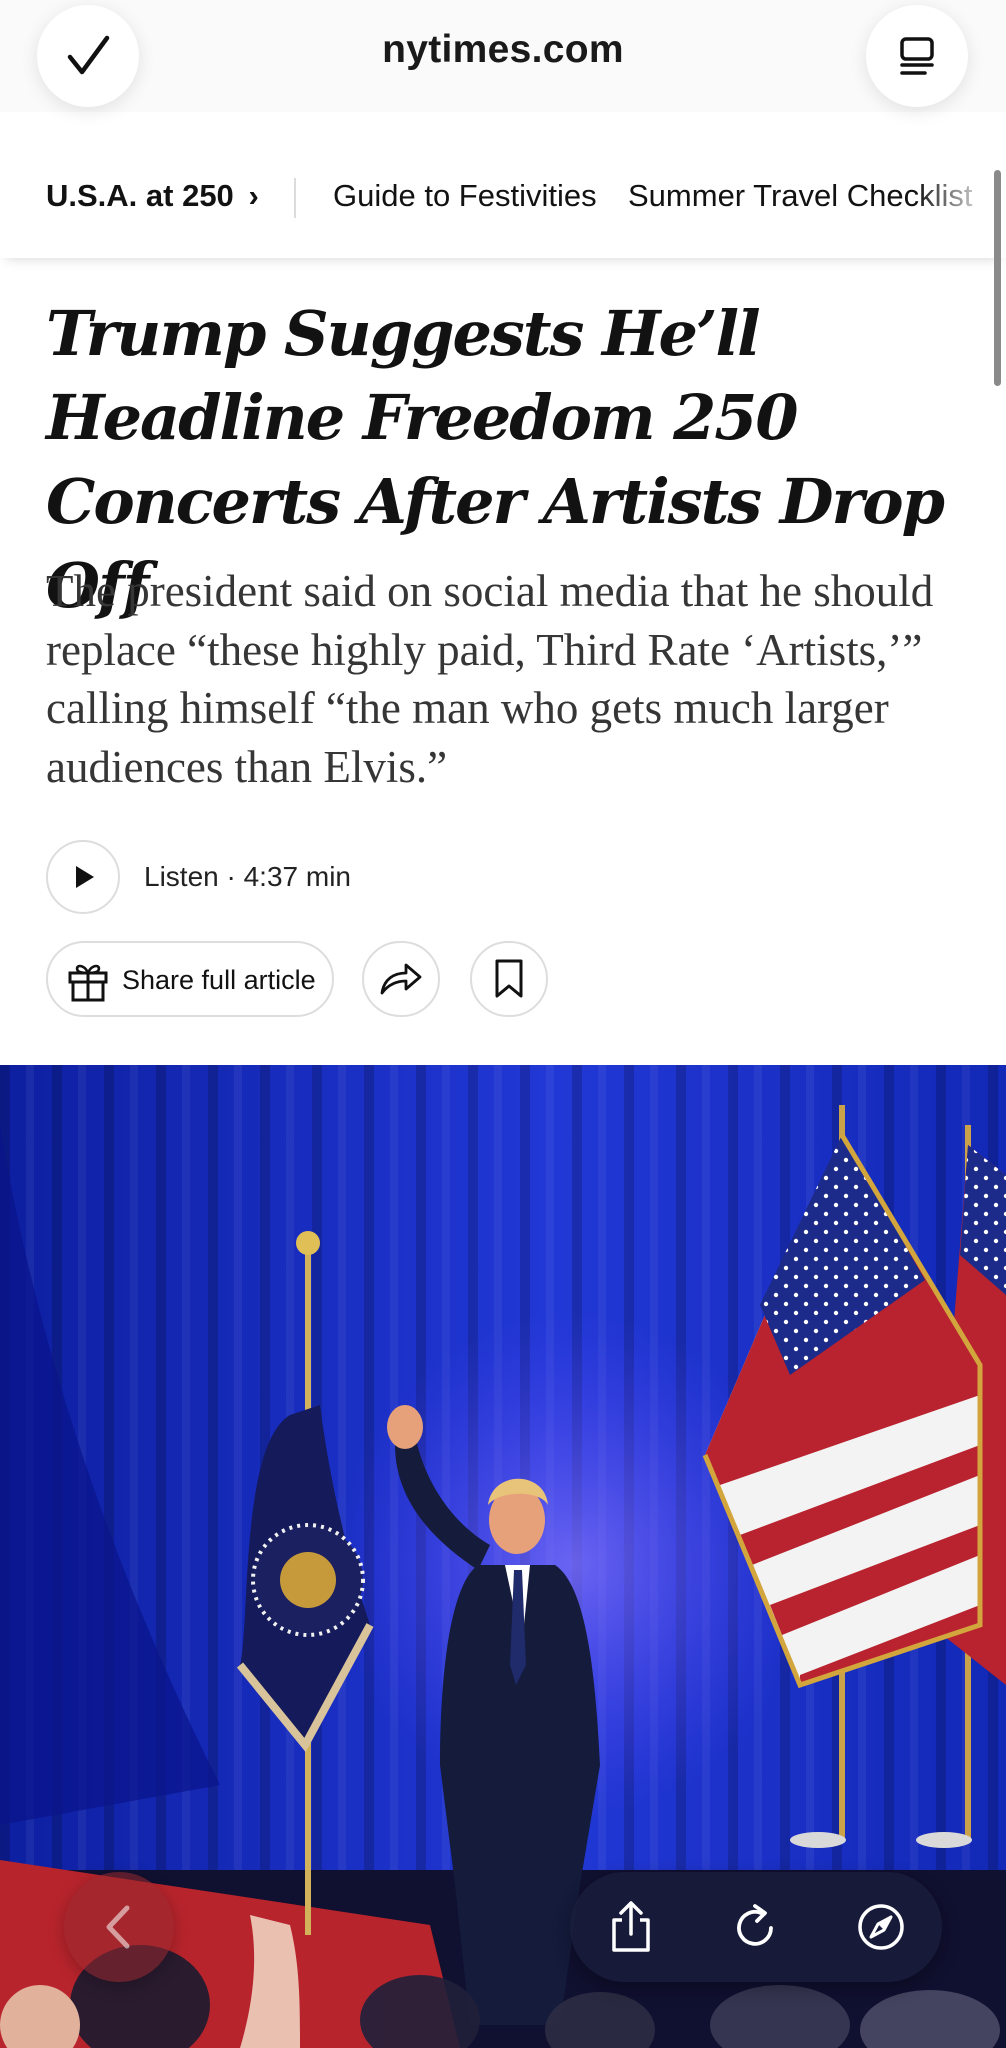 The height and width of the screenshot is (2048, 1006). I want to click on compass-button, so click(881, 1927).